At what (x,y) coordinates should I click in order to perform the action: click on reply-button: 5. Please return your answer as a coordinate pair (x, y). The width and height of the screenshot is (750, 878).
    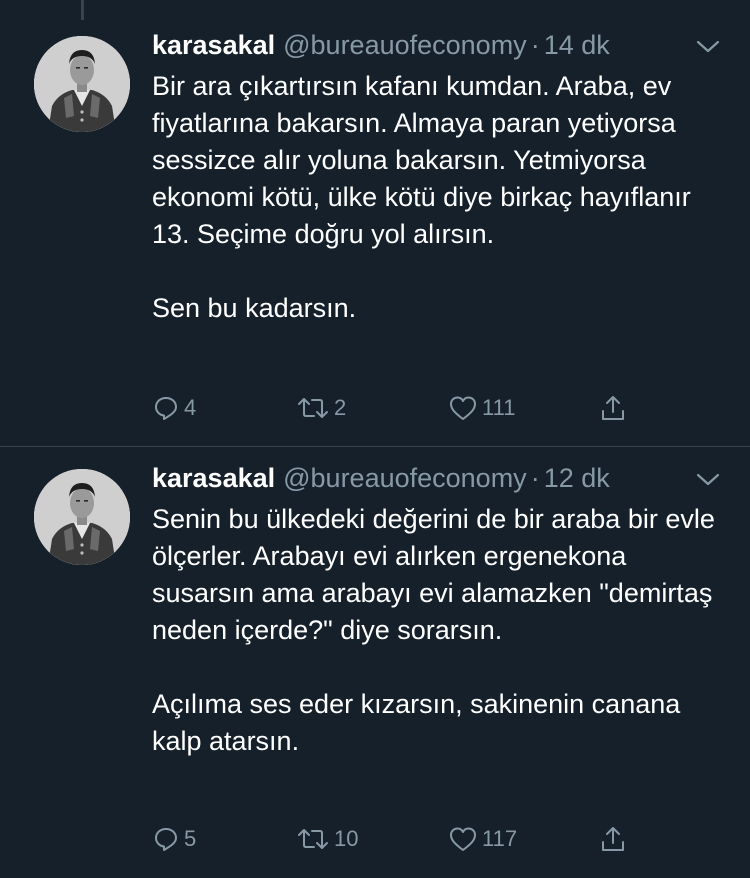
    Looking at the image, I should click on (174, 839).